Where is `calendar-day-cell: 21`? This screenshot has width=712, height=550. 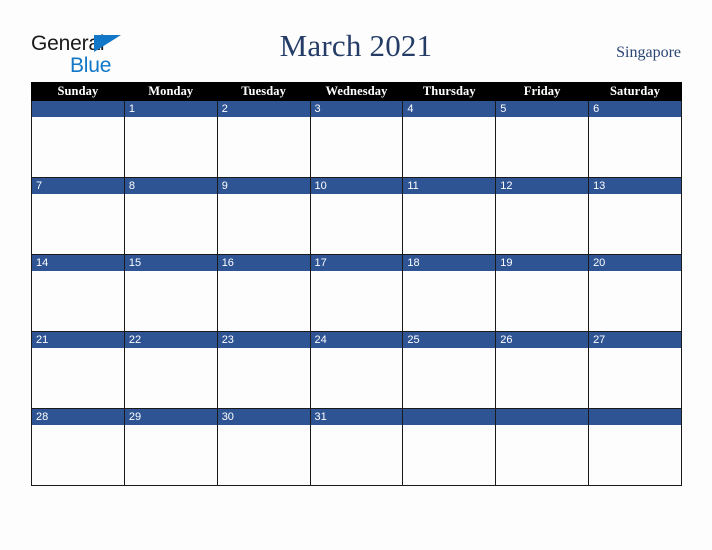 calendar-day-cell: 21 is located at coordinates (78, 370).